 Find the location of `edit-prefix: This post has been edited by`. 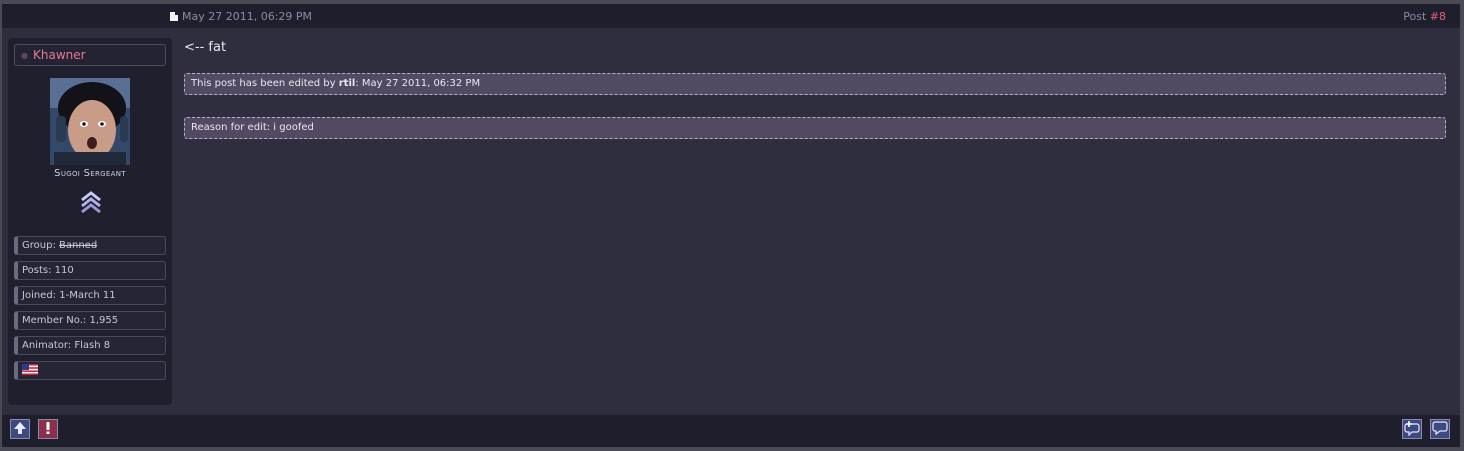

edit-prefix: This post has been edited by is located at coordinates (263, 83).